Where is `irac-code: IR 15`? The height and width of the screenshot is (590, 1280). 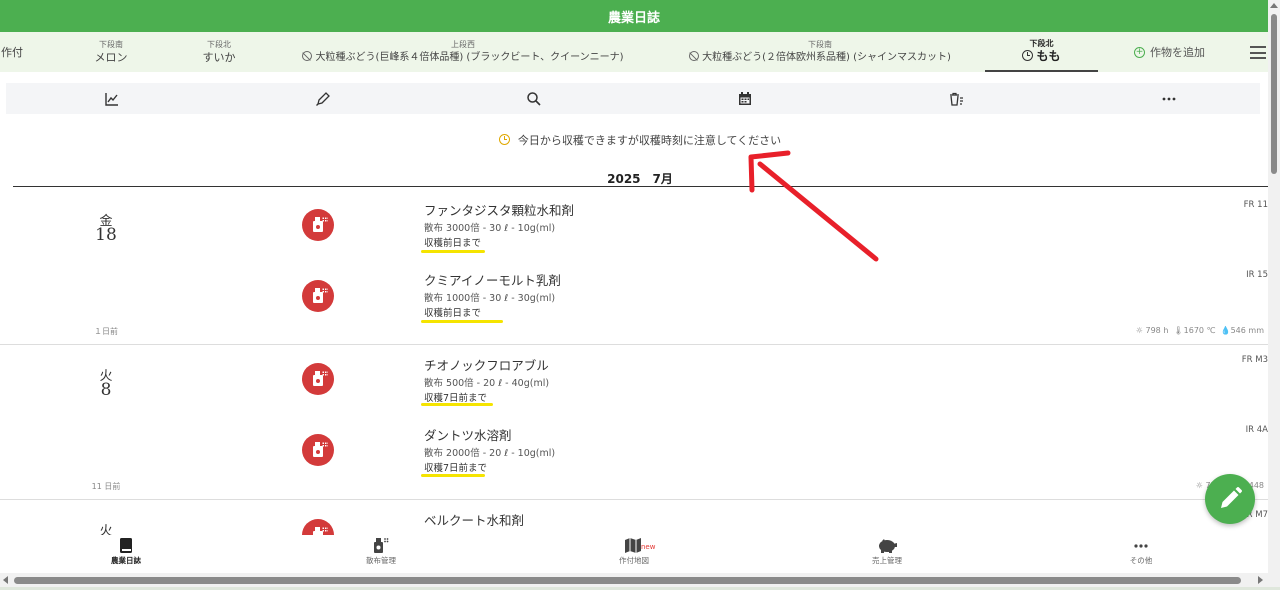
irac-code: IR 15 is located at coordinates (1257, 275).